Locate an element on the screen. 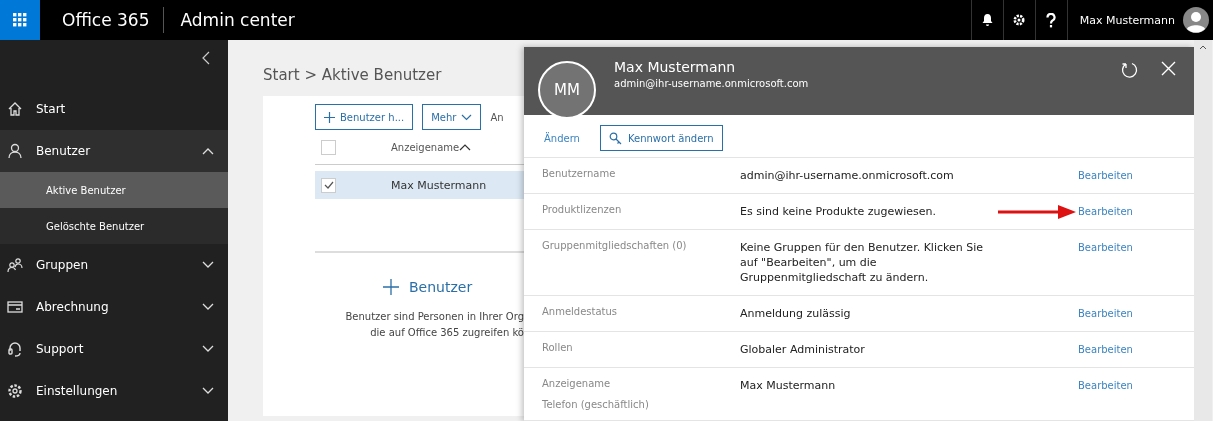 The height and width of the screenshot is (421, 1213). row-checkbox is located at coordinates (328, 185).